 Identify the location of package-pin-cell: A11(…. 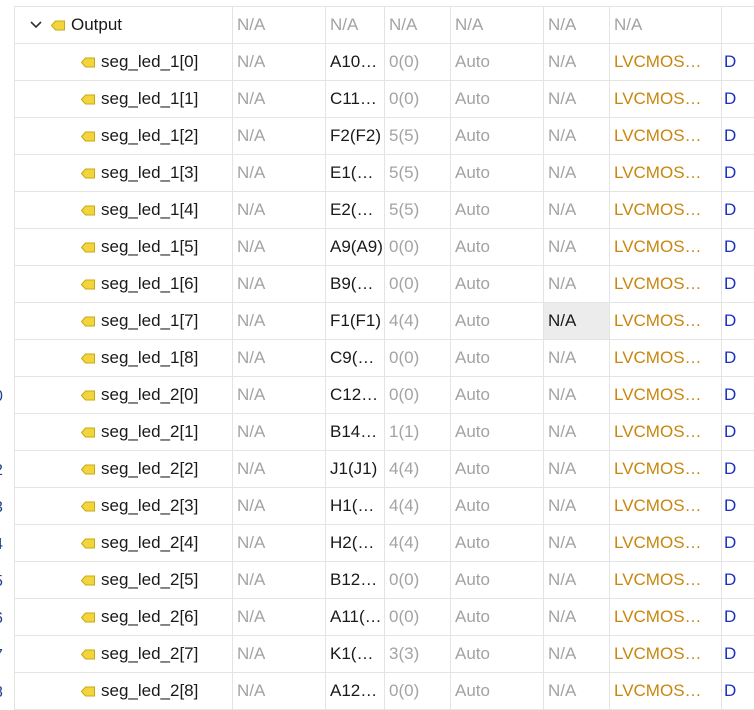
(355, 617).